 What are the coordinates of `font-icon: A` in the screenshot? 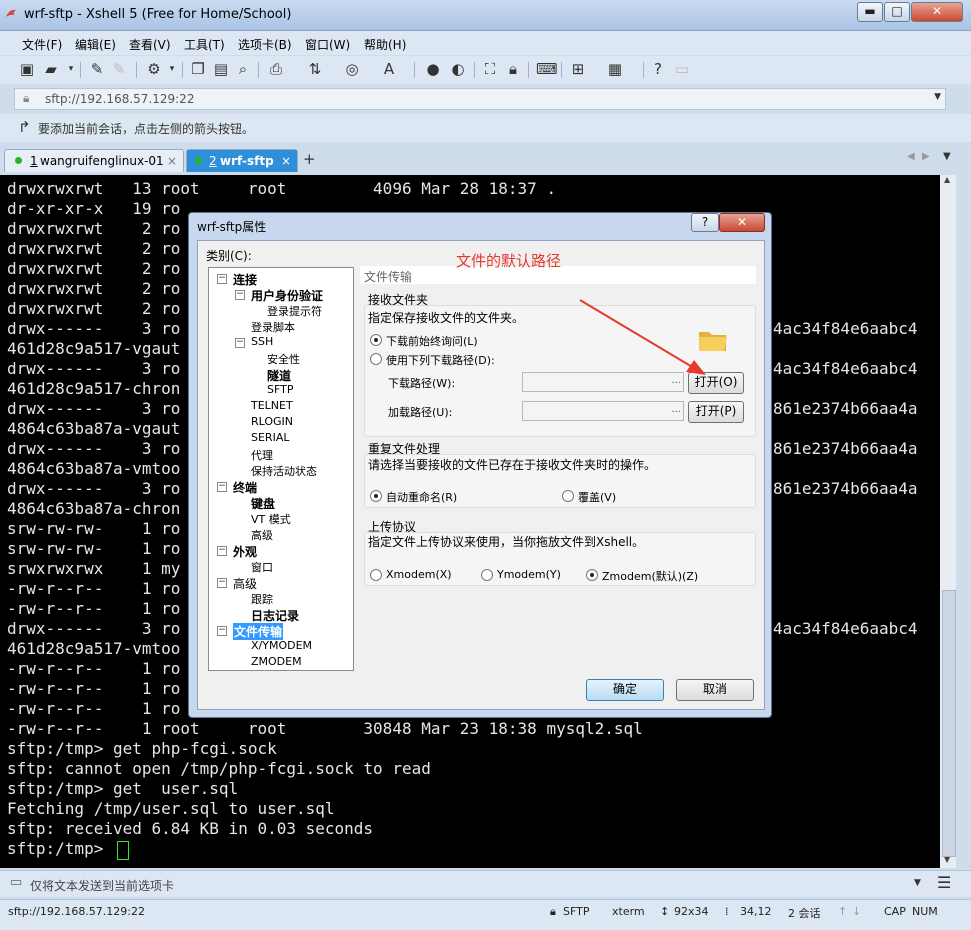 It's located at (389, 69).